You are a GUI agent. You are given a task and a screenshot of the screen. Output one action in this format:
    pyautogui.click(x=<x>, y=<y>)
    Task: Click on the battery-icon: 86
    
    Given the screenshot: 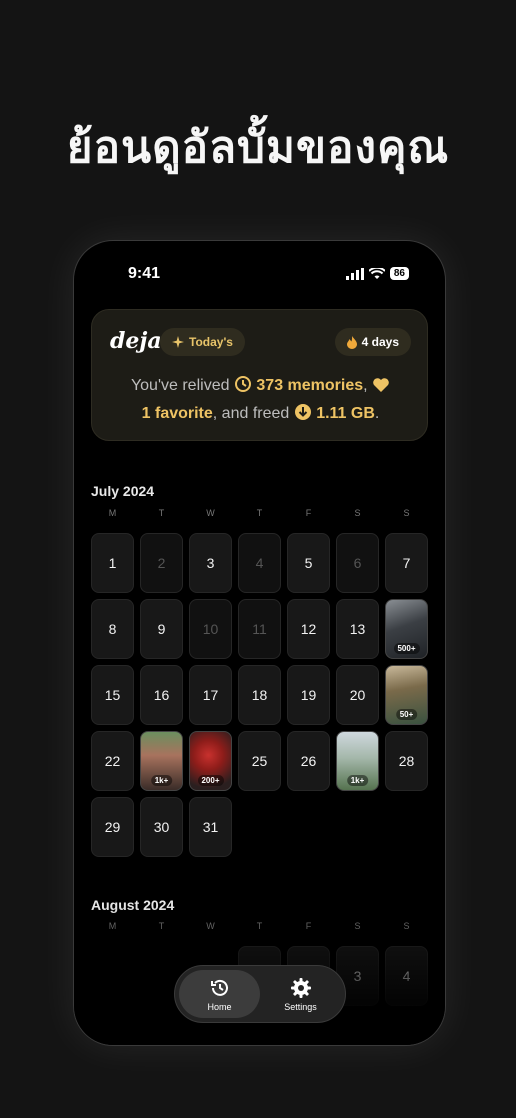 What is the action you would take?
    pyautogui.click(x=399, y=273)
    